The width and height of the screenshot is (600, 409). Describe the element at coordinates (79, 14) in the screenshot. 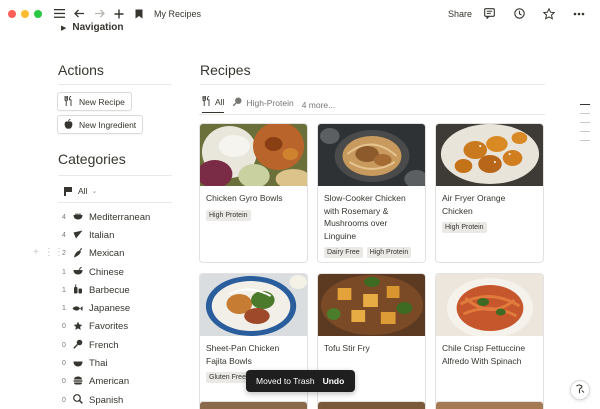

I see `back-arrow-icon` at that location.